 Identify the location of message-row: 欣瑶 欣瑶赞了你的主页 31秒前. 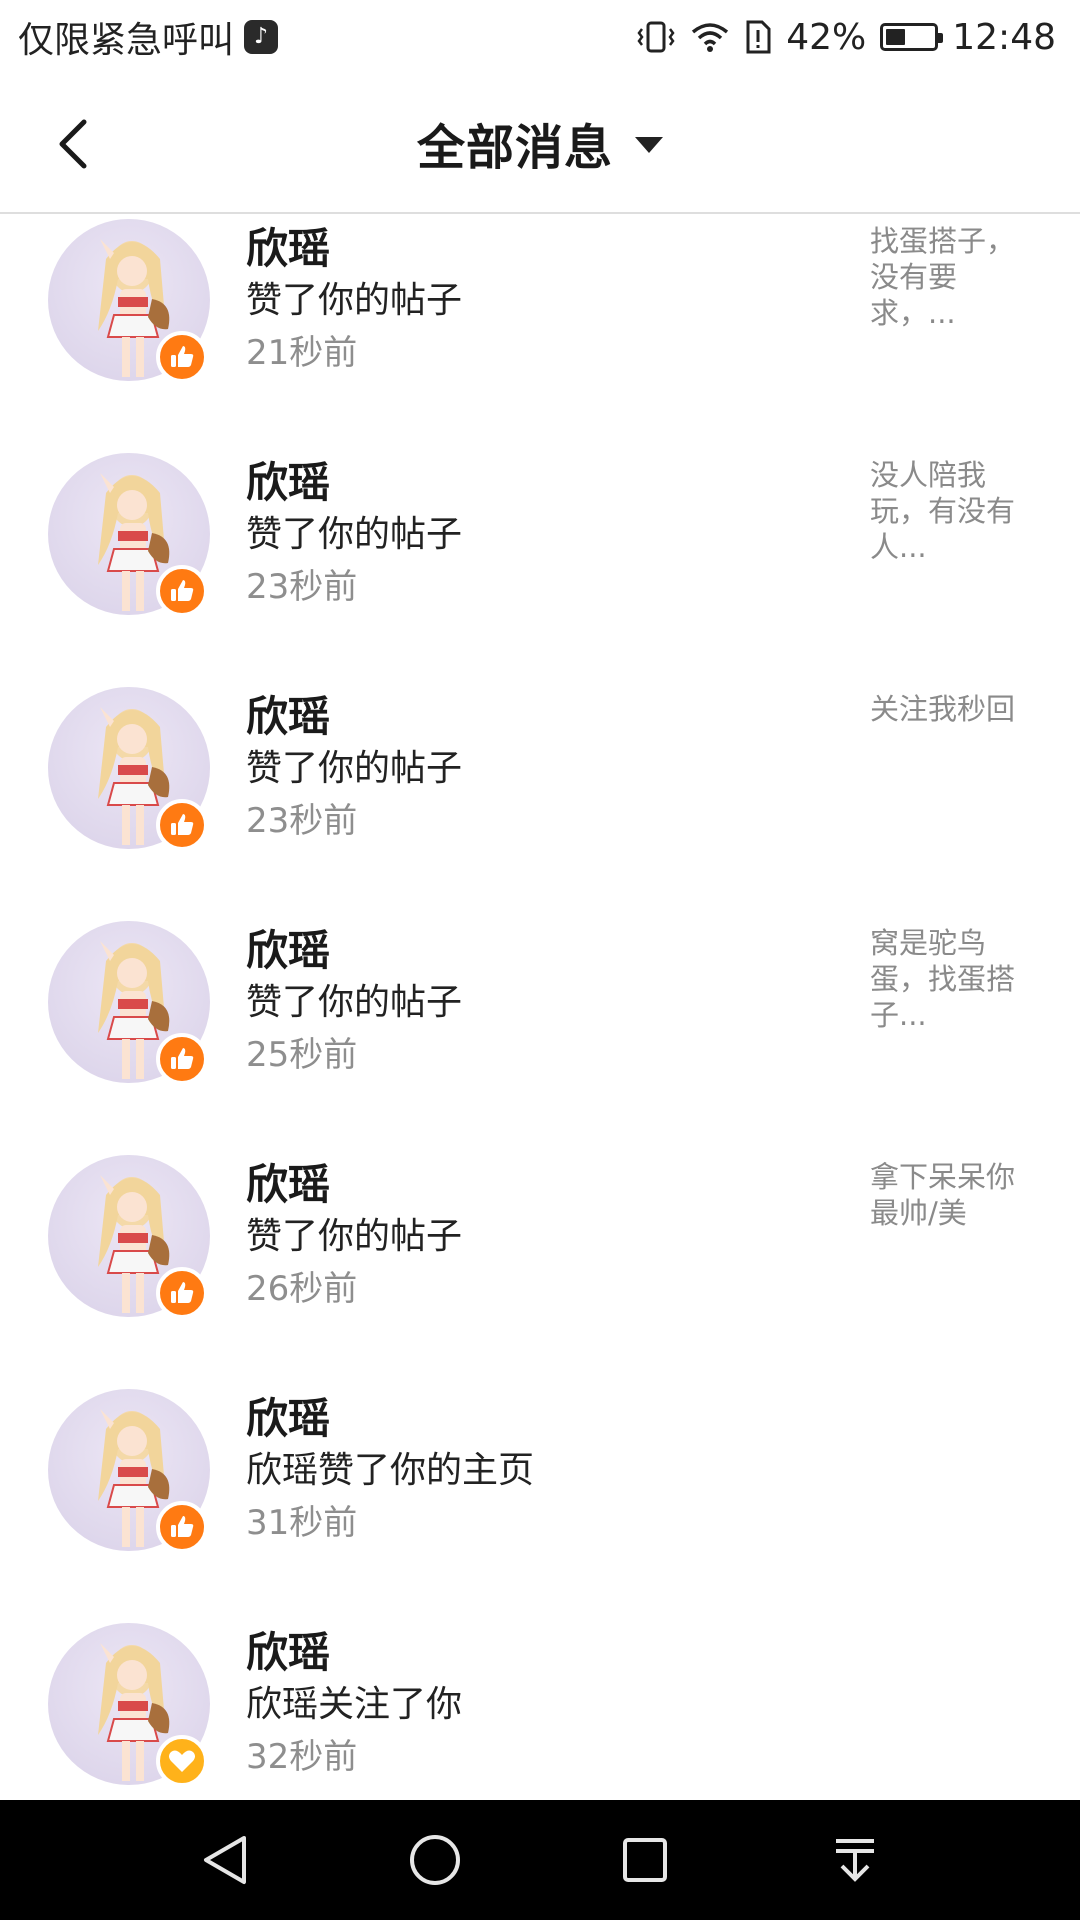
(540, 1502).